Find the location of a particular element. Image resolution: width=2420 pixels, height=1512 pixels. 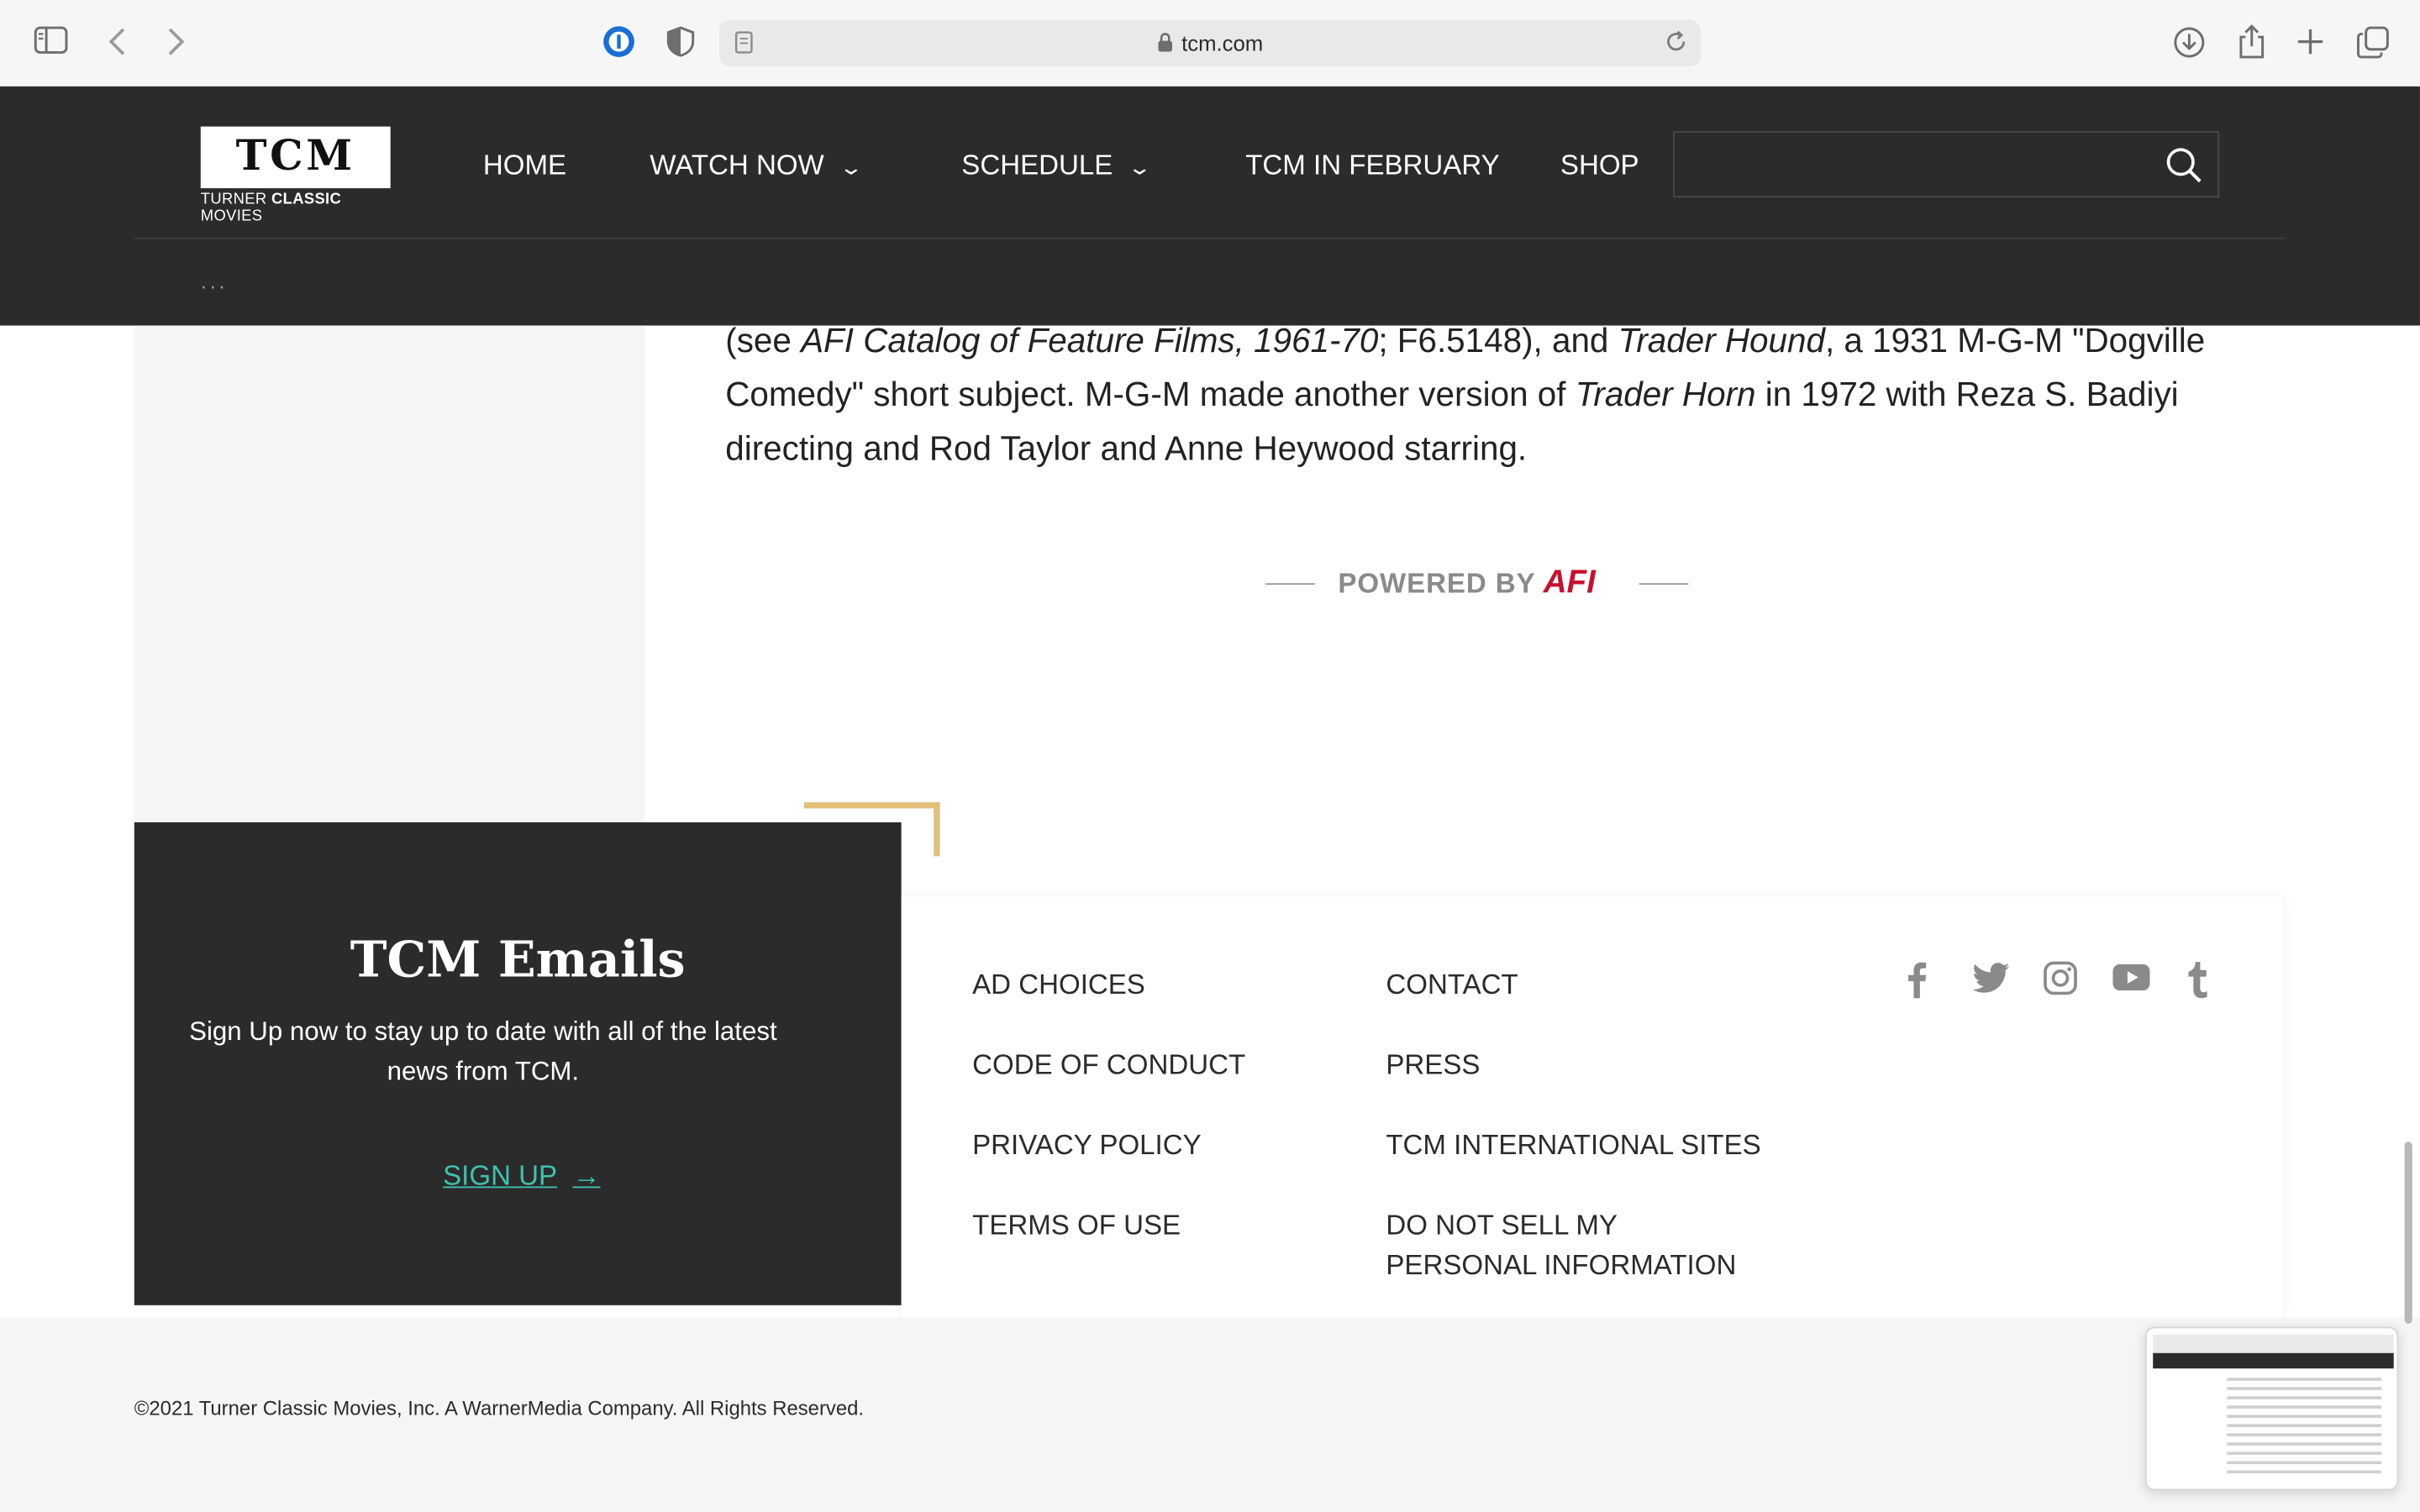

left-column is located at coordinates (390, 574).